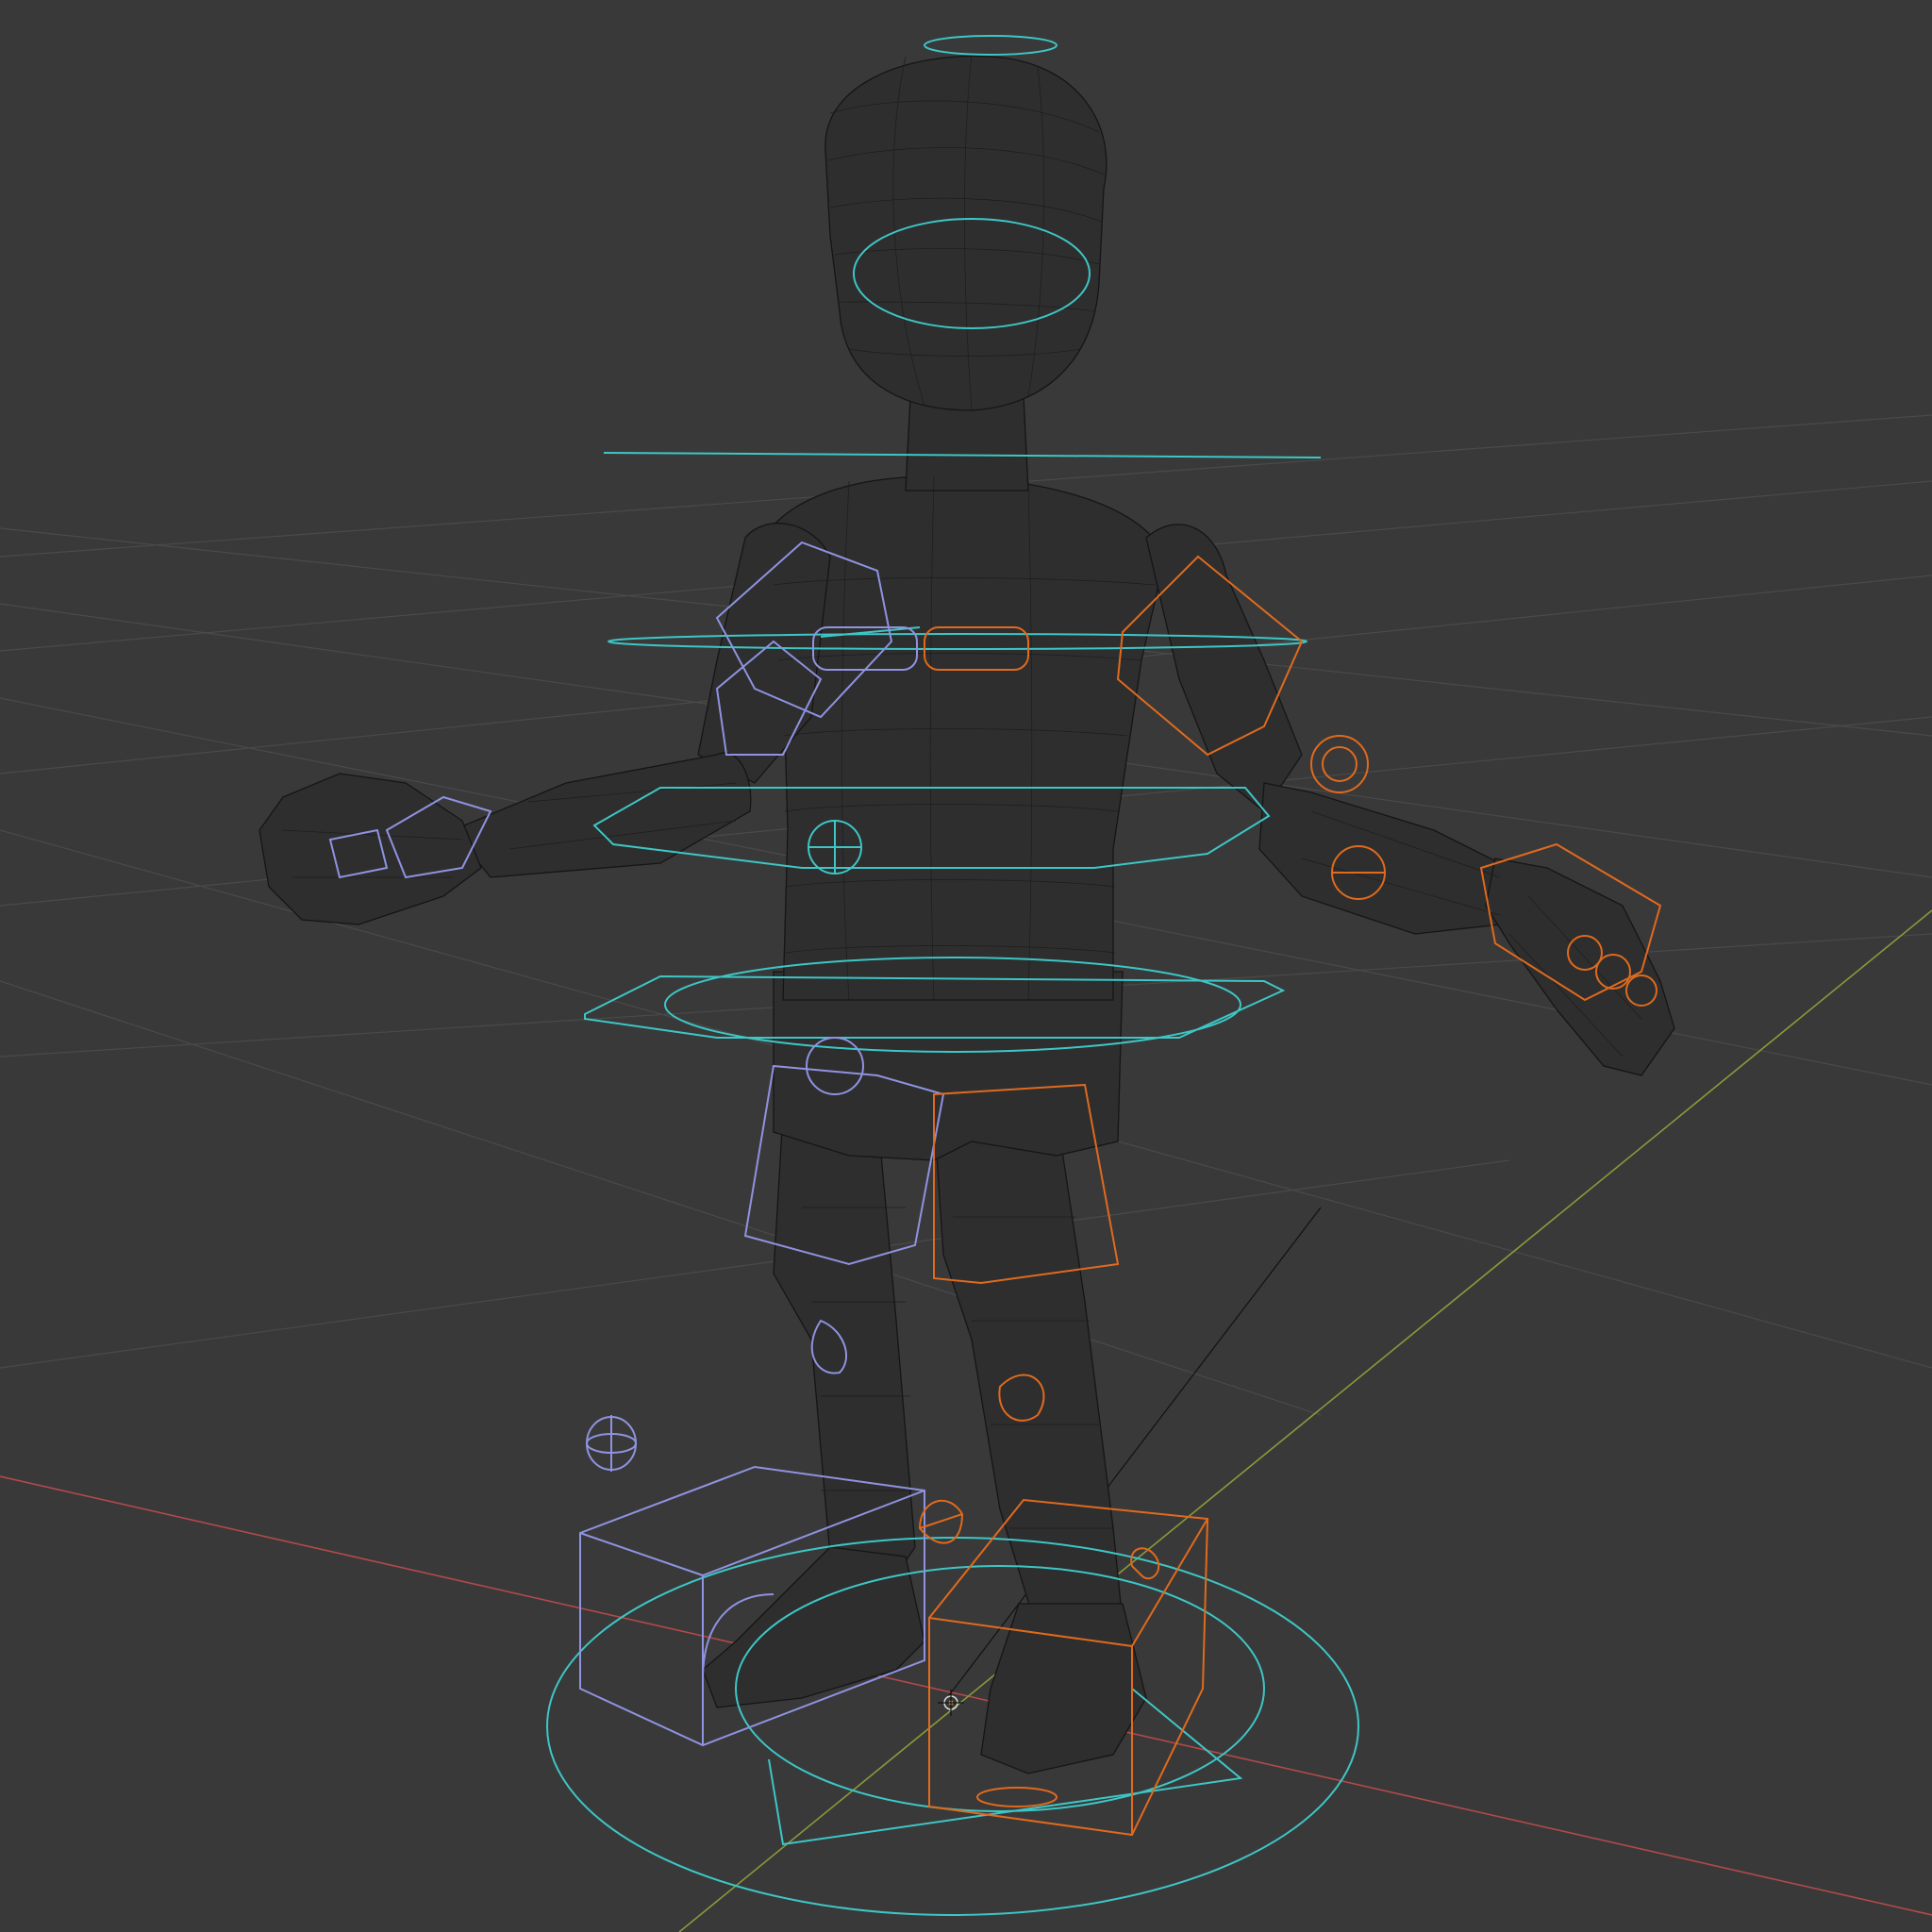  I want to click on left-forearm, so click(601, 815).